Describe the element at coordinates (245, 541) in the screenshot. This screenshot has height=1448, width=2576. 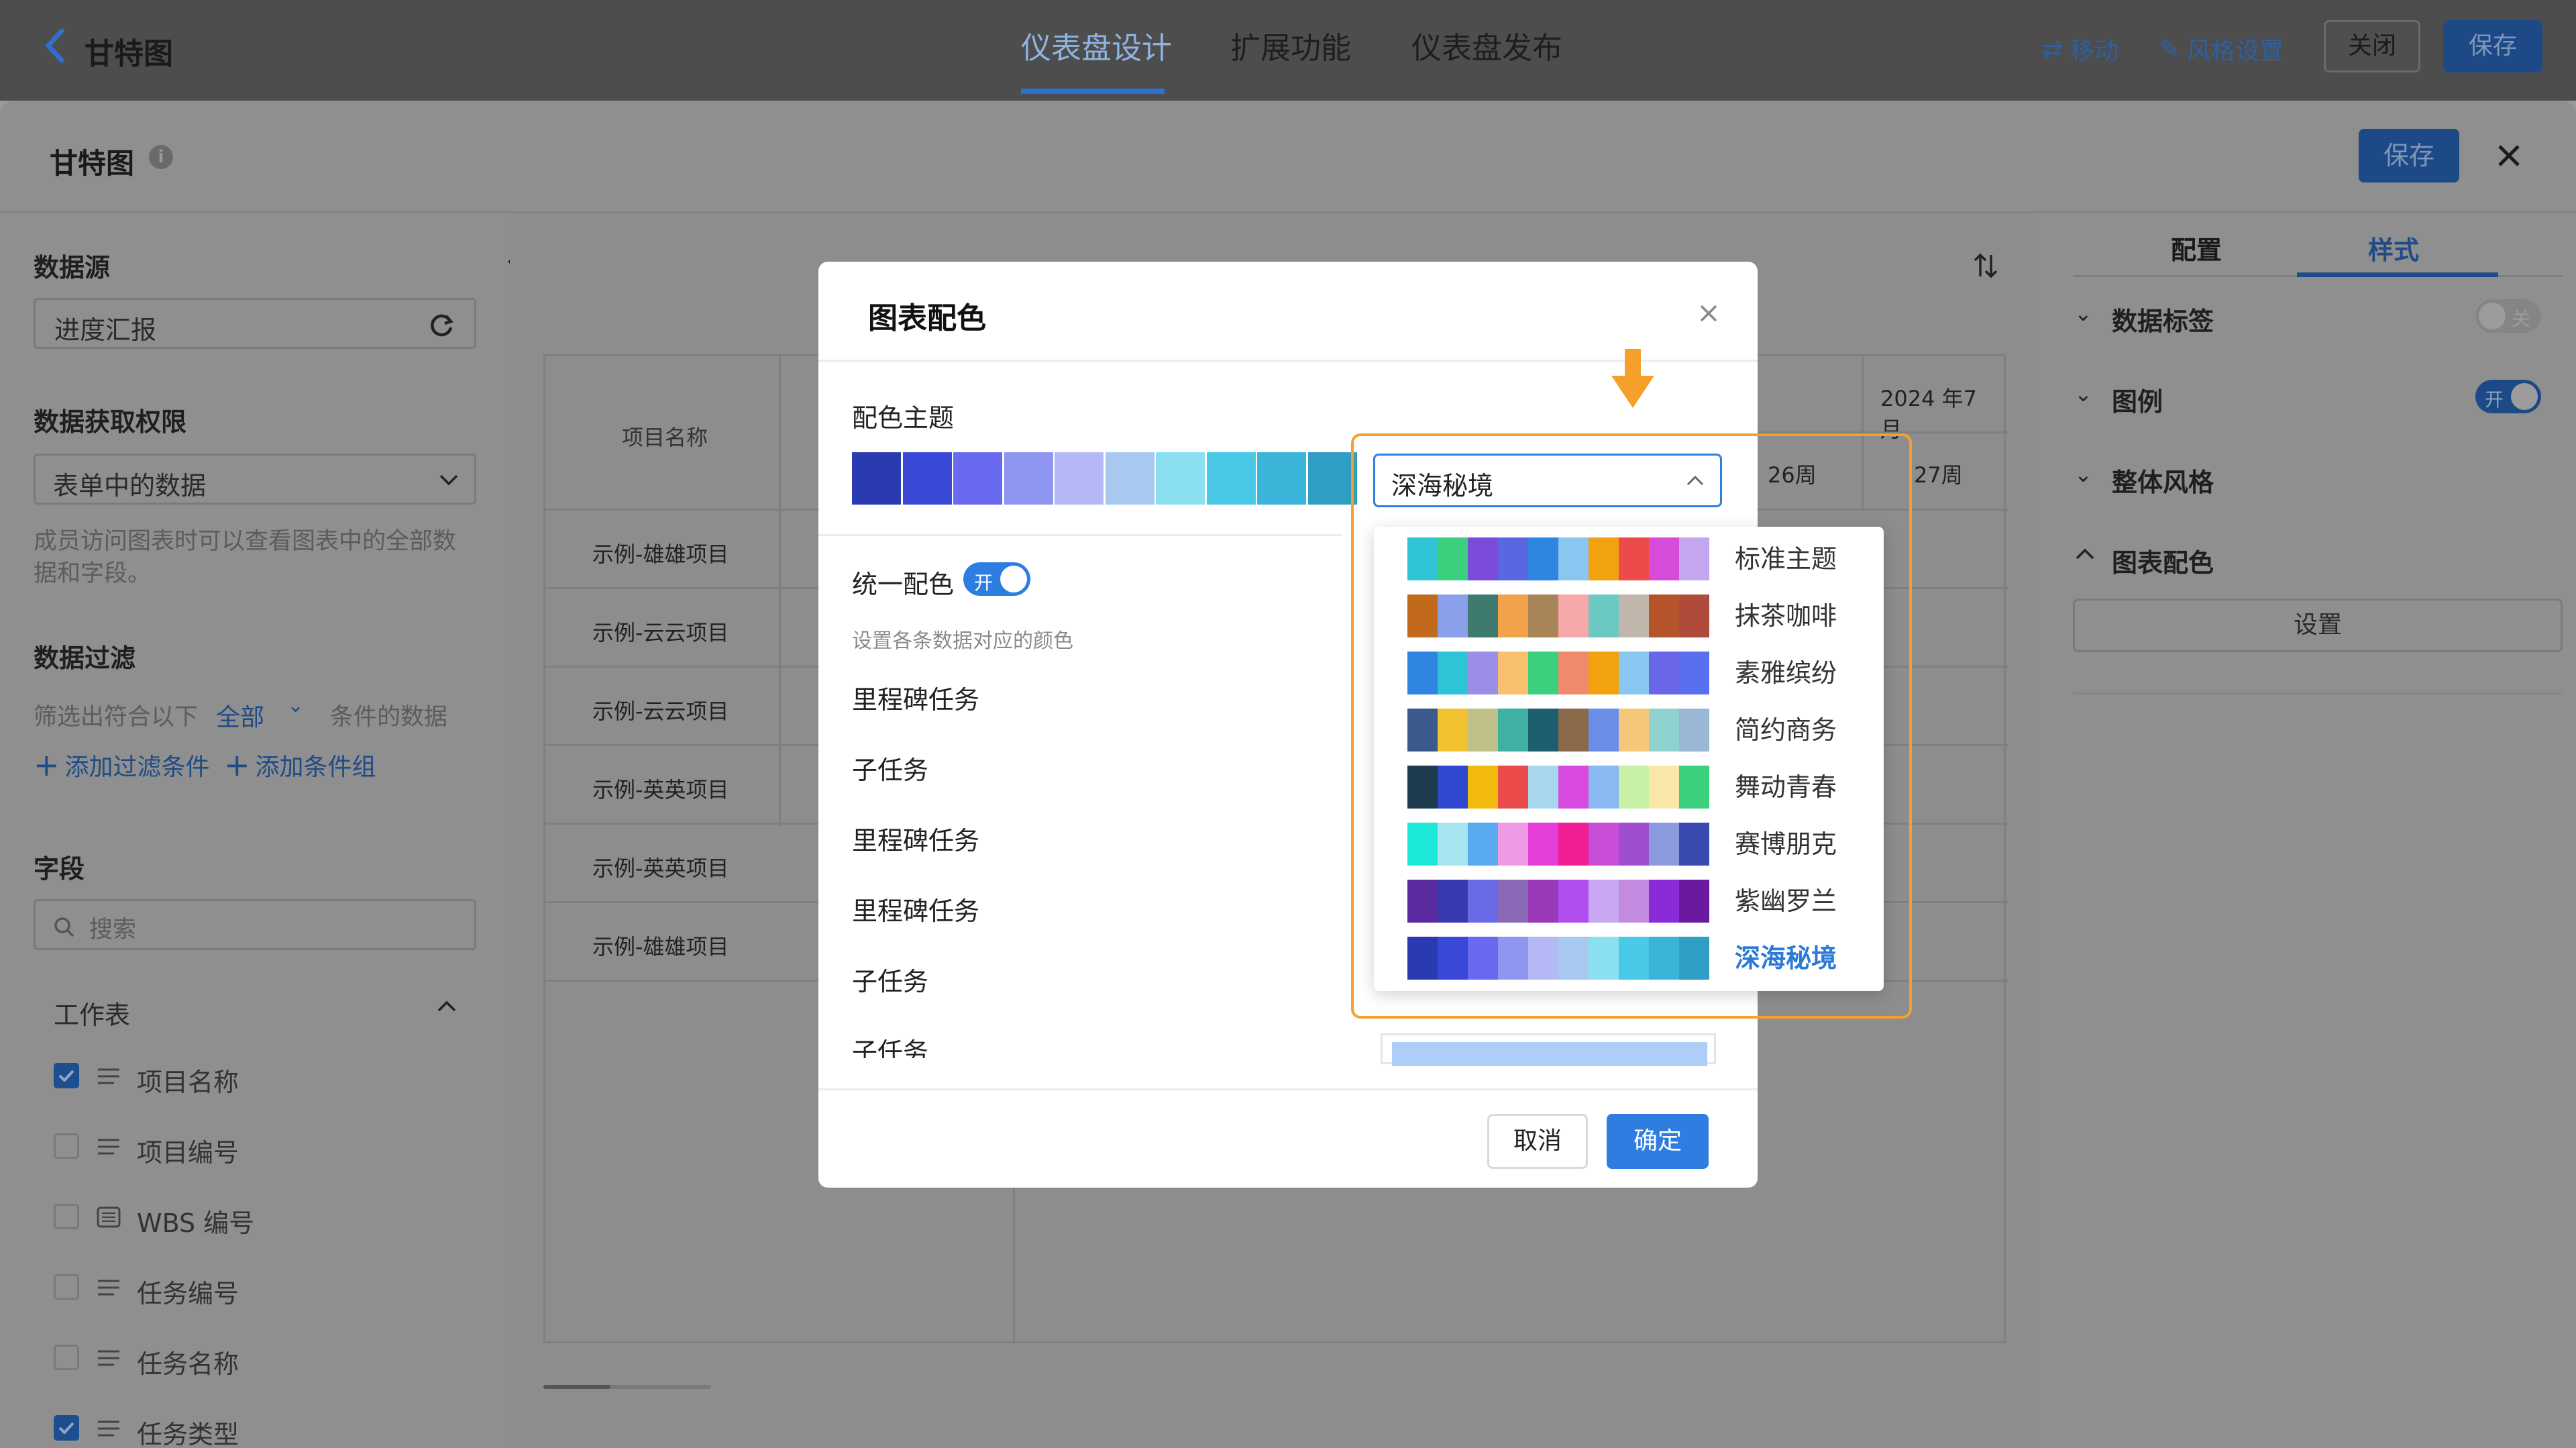
I see `permission-desc-line1: 成员访问图表时可以查看图表中的全部数` at that location.